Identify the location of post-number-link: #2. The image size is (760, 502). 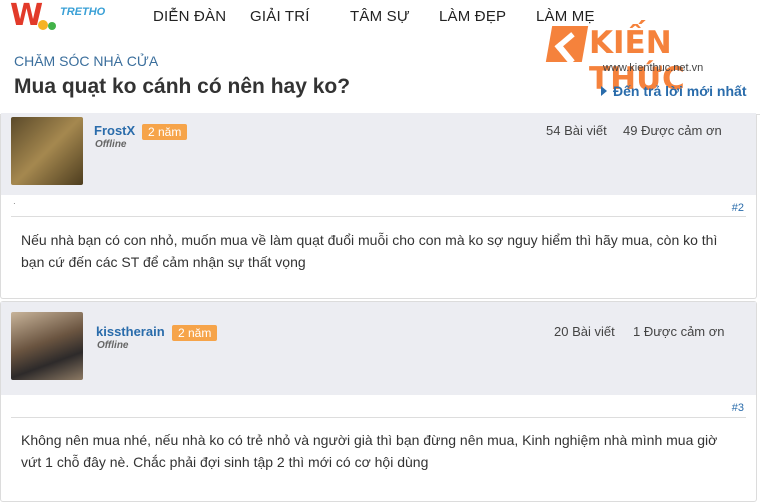
(738, 208).